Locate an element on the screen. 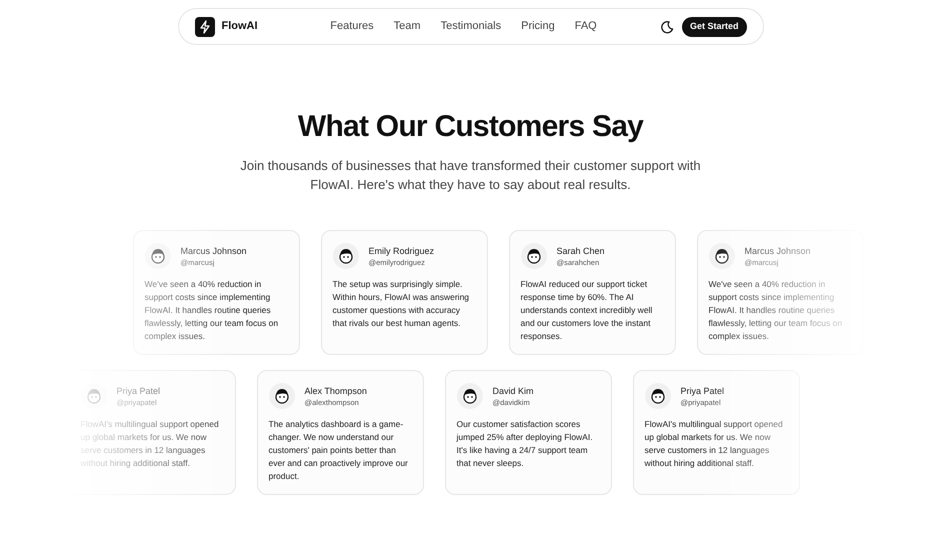  testimonial-quote: The setup was surprisingly simple. Within hours, FlowAI was answering customer questions with accuracy that rivals our best human agents. is located at coordinates (401, 304).